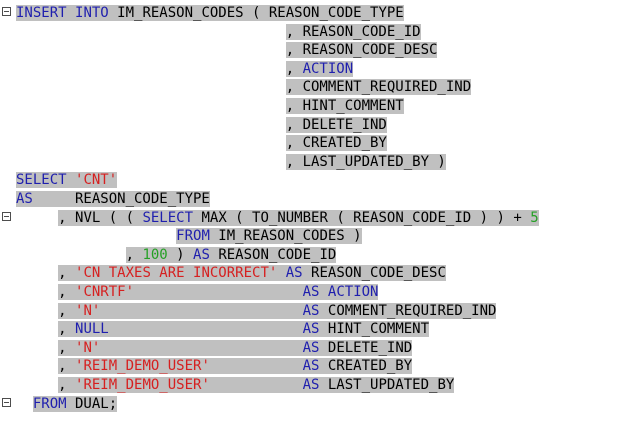 The height and width of the screenshot is (428, 640). I want to click on code-line: , REASON_CODE_ID, so click(320, 32).